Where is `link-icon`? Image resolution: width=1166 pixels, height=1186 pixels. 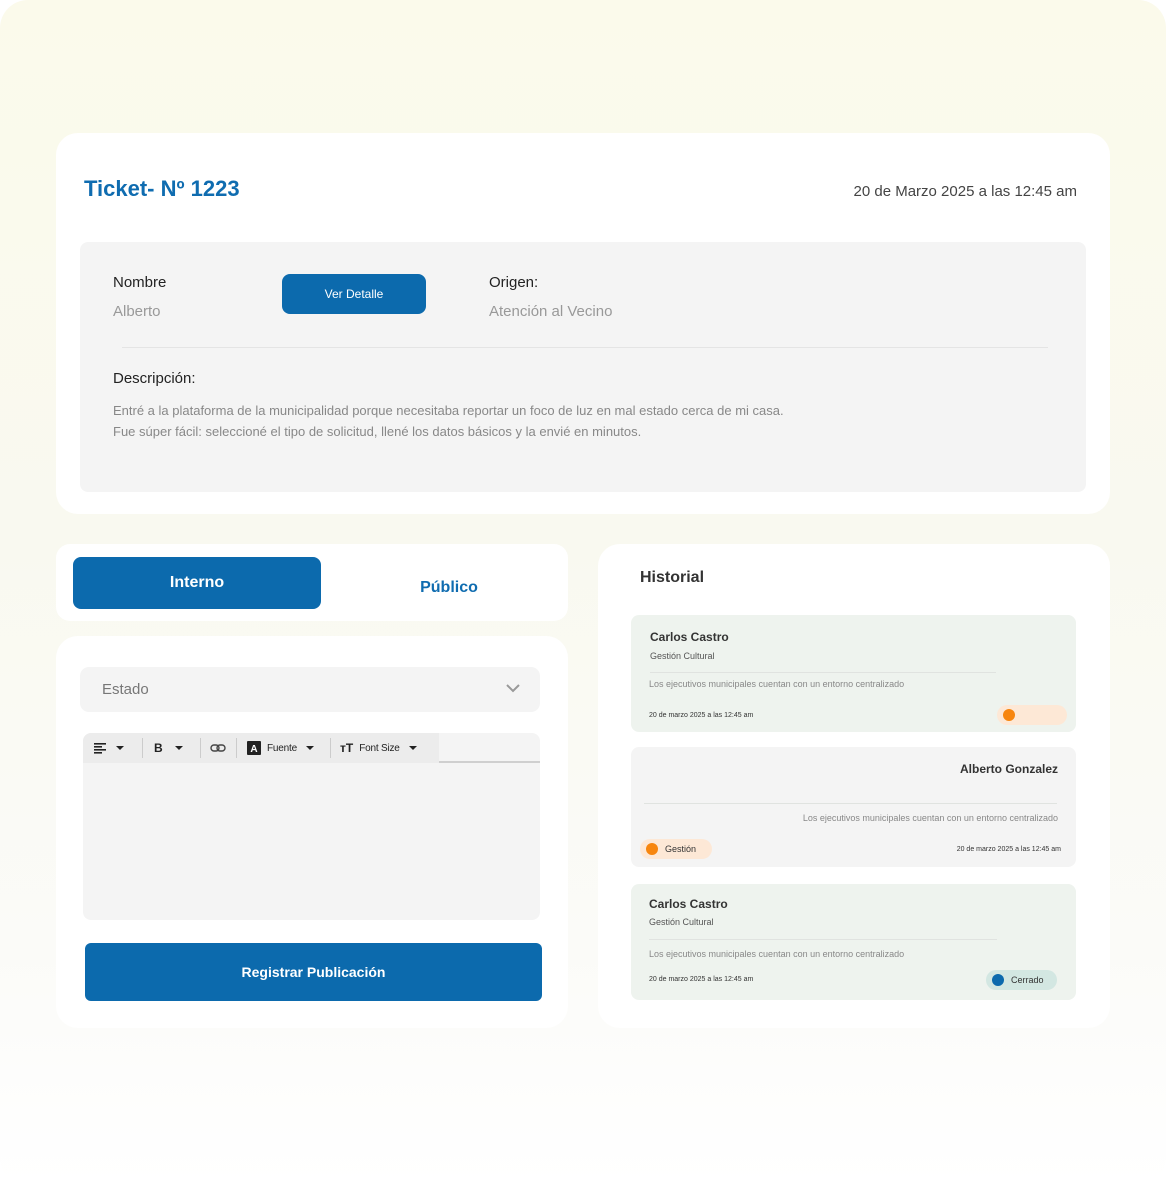 link-icon is located at coordinates (218, 748).